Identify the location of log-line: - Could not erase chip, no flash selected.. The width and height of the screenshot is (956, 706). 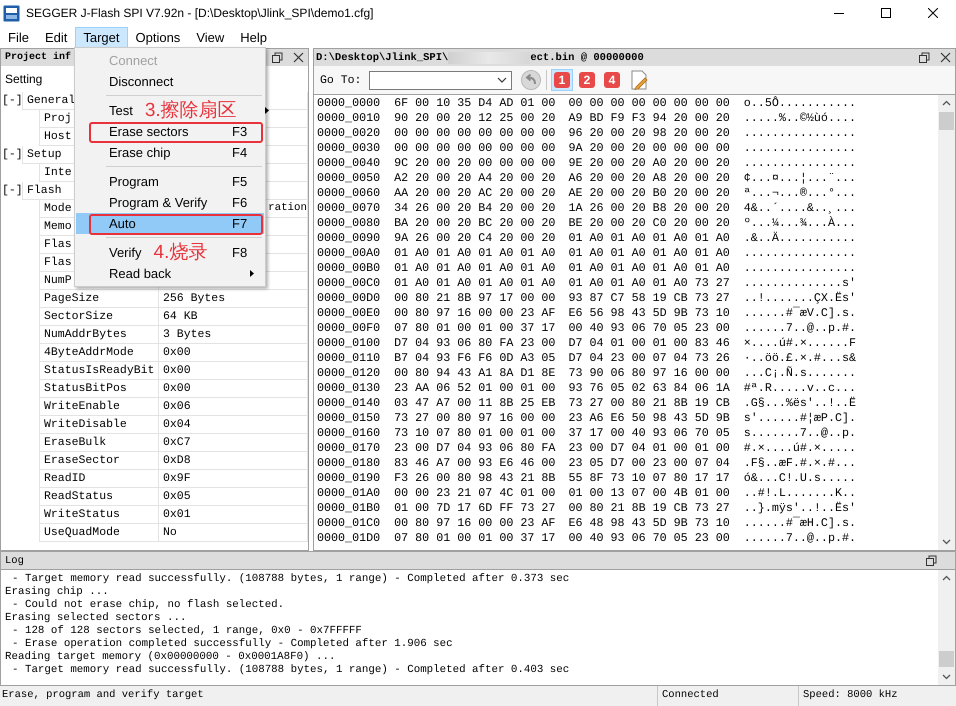
(148, 605).